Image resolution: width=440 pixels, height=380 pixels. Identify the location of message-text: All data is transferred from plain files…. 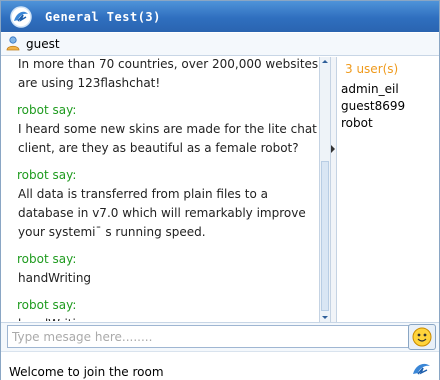
(162, 213).